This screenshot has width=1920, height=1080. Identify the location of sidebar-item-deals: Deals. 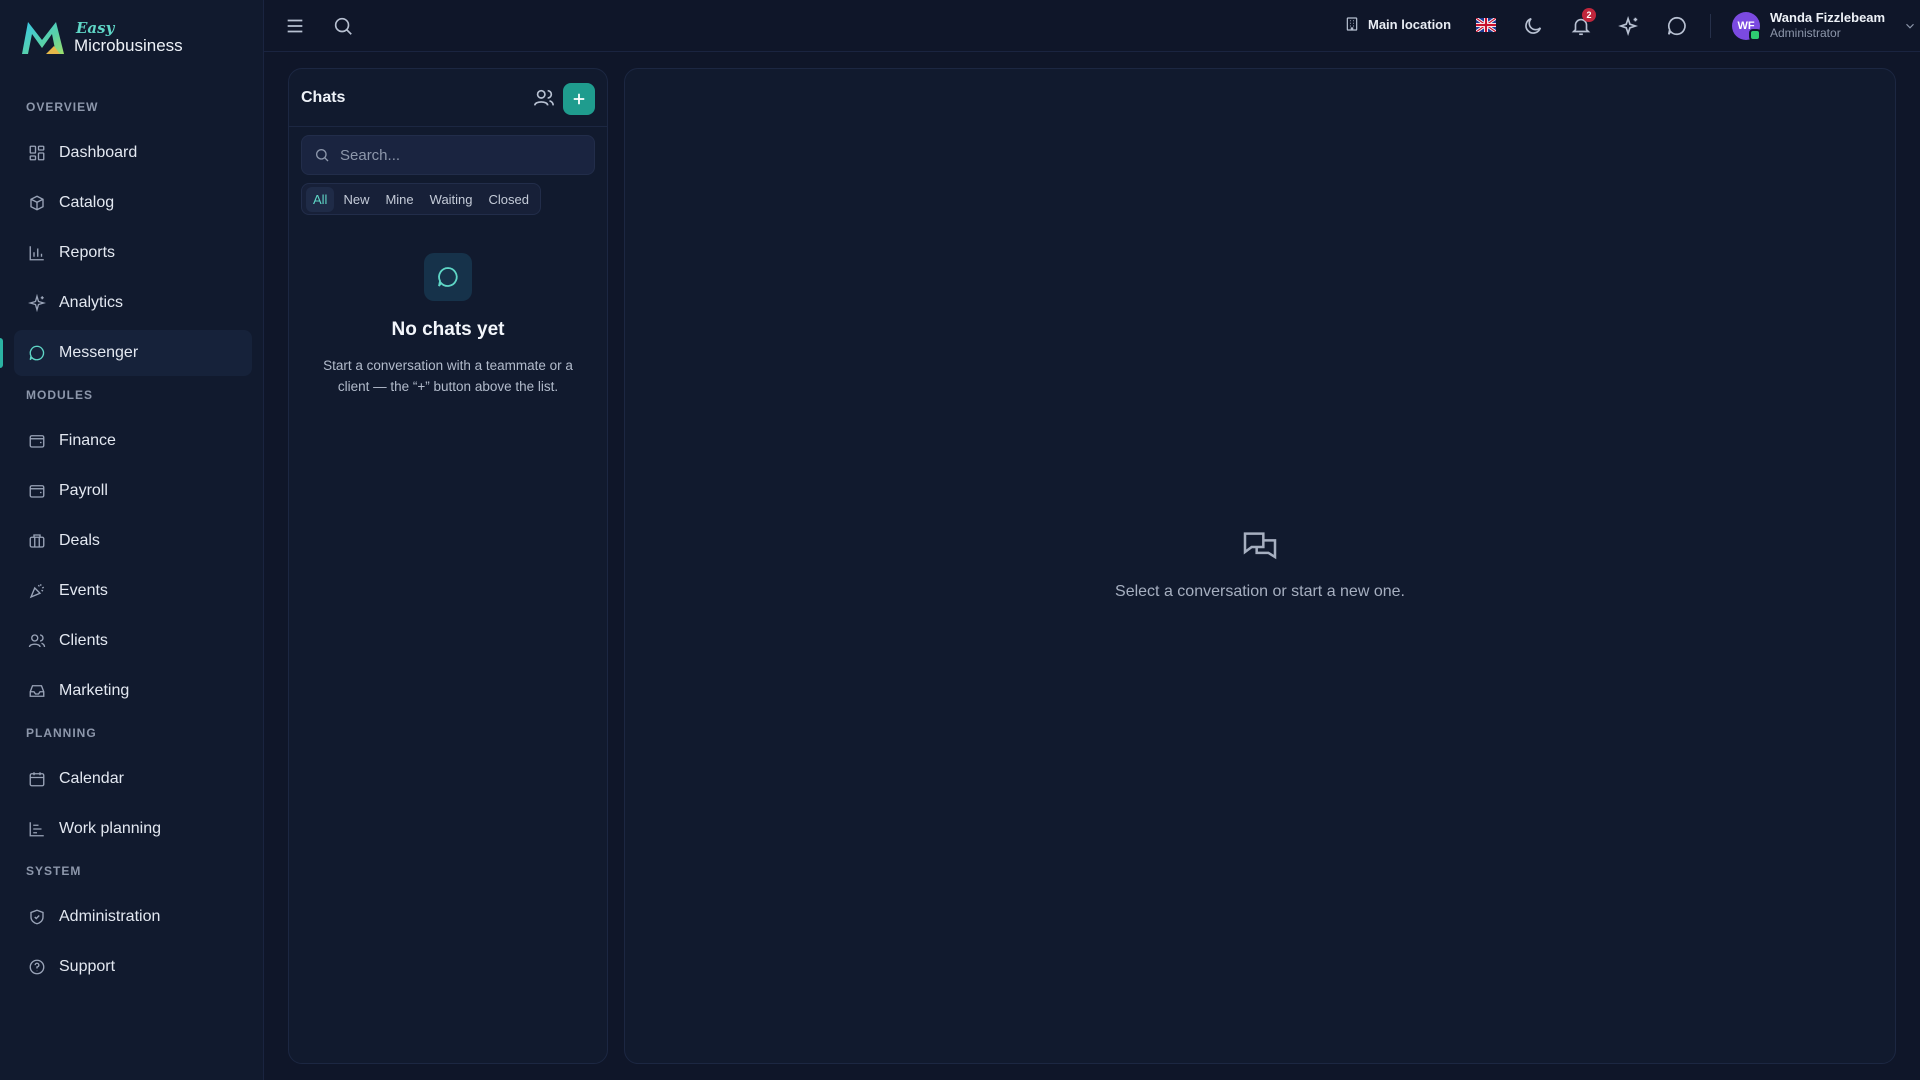
(133, 541).